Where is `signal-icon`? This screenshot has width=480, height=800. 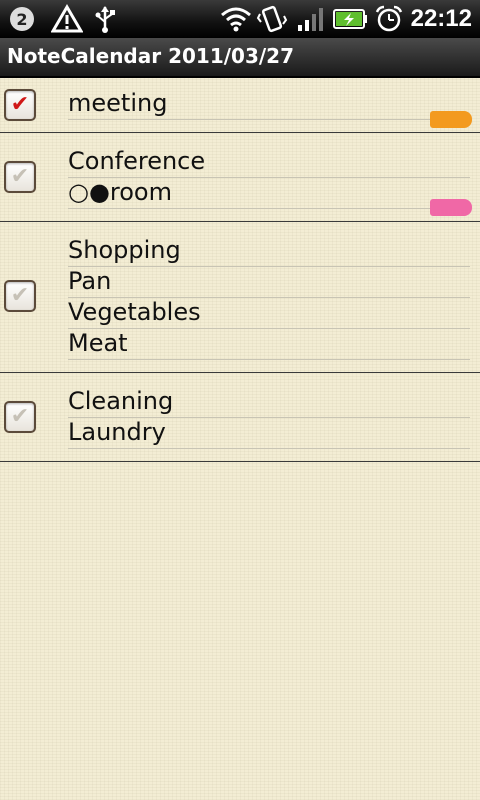
signal-icon is located at coordinates (311, 19).